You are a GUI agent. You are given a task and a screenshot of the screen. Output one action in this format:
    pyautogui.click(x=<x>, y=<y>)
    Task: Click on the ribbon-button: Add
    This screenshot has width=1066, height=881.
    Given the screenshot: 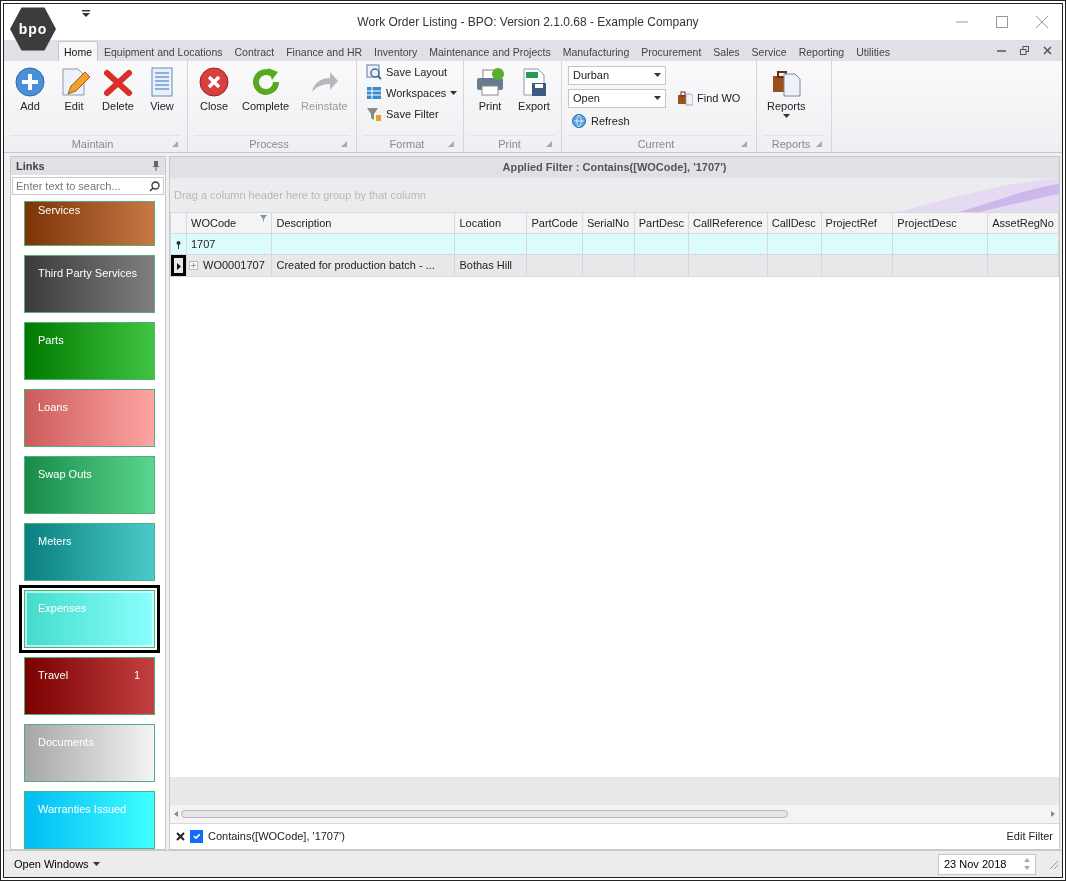 What is the action you would take?
    pyautogui.click(x=30, y=98)
    